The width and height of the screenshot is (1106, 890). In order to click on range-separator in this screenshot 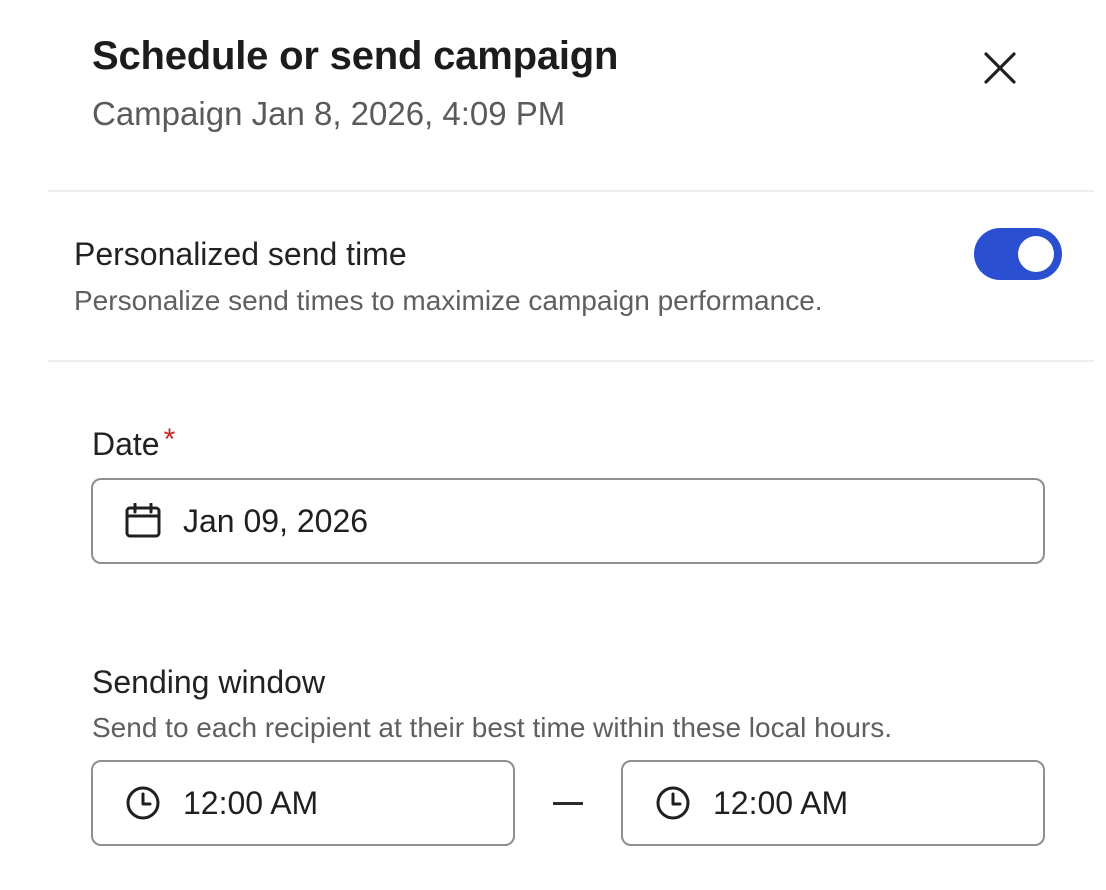, I will do `click(568, 803)`.